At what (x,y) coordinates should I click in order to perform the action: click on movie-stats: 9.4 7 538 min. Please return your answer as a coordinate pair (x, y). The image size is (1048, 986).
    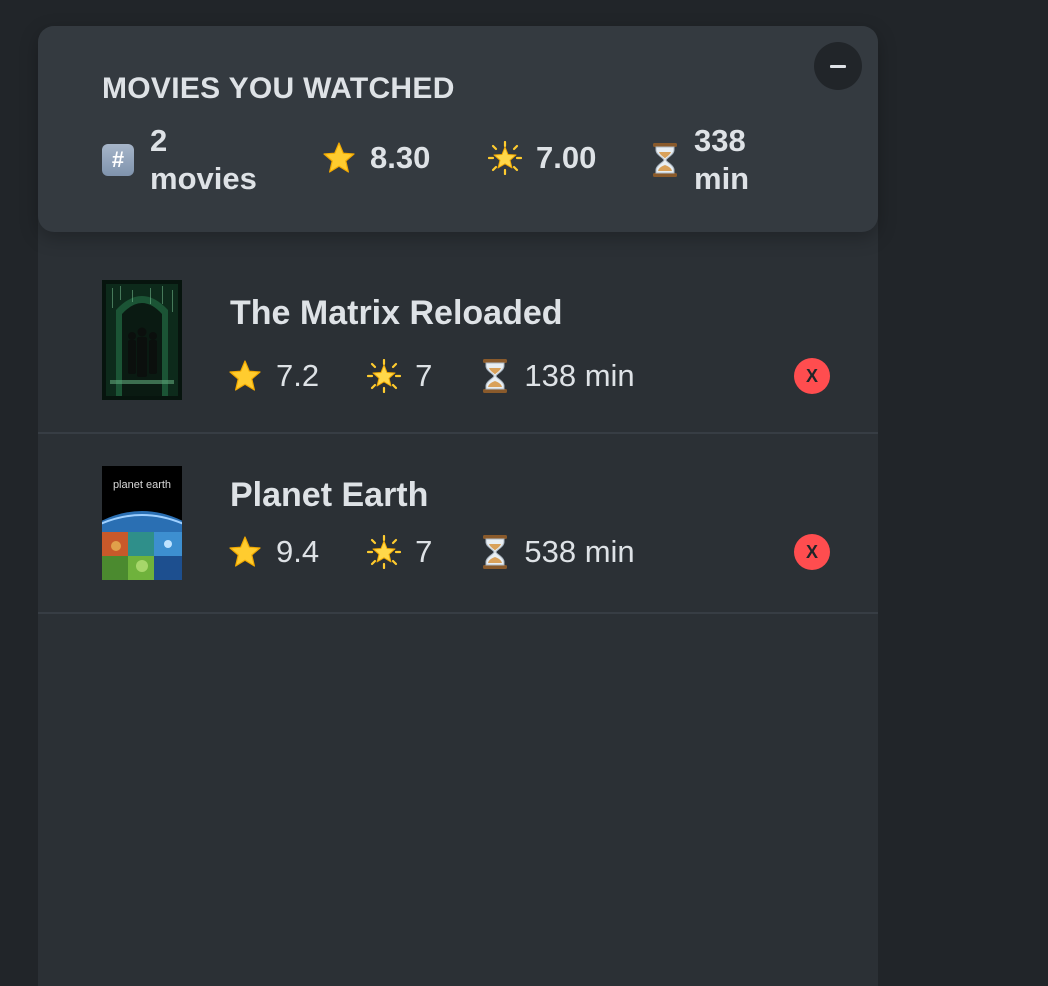
    Looking at the image, I should click on (431, 552).